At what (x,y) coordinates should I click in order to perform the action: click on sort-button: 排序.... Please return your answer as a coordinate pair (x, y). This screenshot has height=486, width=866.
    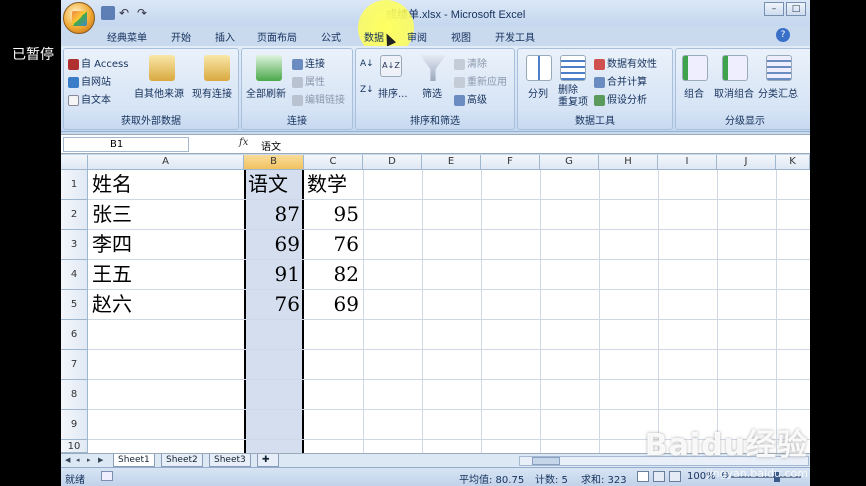
    Looking at the image, I should click on (393, 92).